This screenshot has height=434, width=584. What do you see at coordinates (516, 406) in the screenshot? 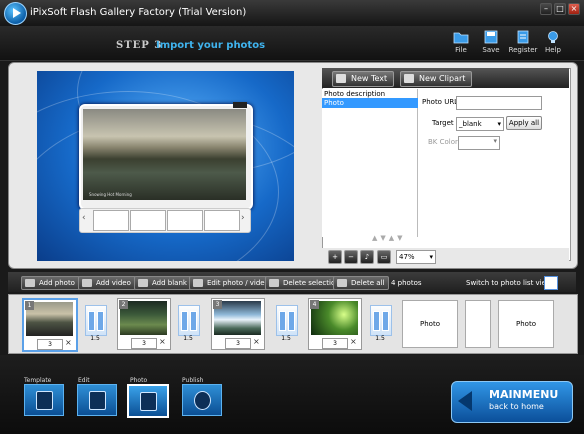
I see `main-menu-subtitle: back to home` at bounding box center [516, 406].